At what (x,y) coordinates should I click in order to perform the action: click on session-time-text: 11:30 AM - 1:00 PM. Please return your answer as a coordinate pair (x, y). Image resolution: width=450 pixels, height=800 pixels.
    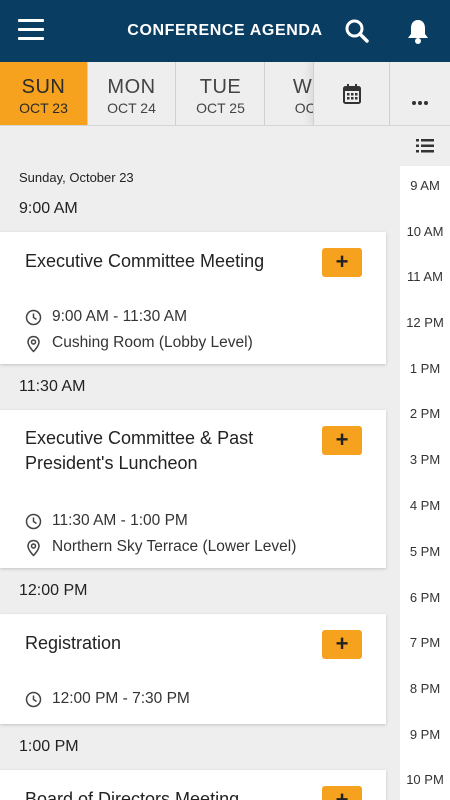
    Looking at the image, I should click on (120, 520).